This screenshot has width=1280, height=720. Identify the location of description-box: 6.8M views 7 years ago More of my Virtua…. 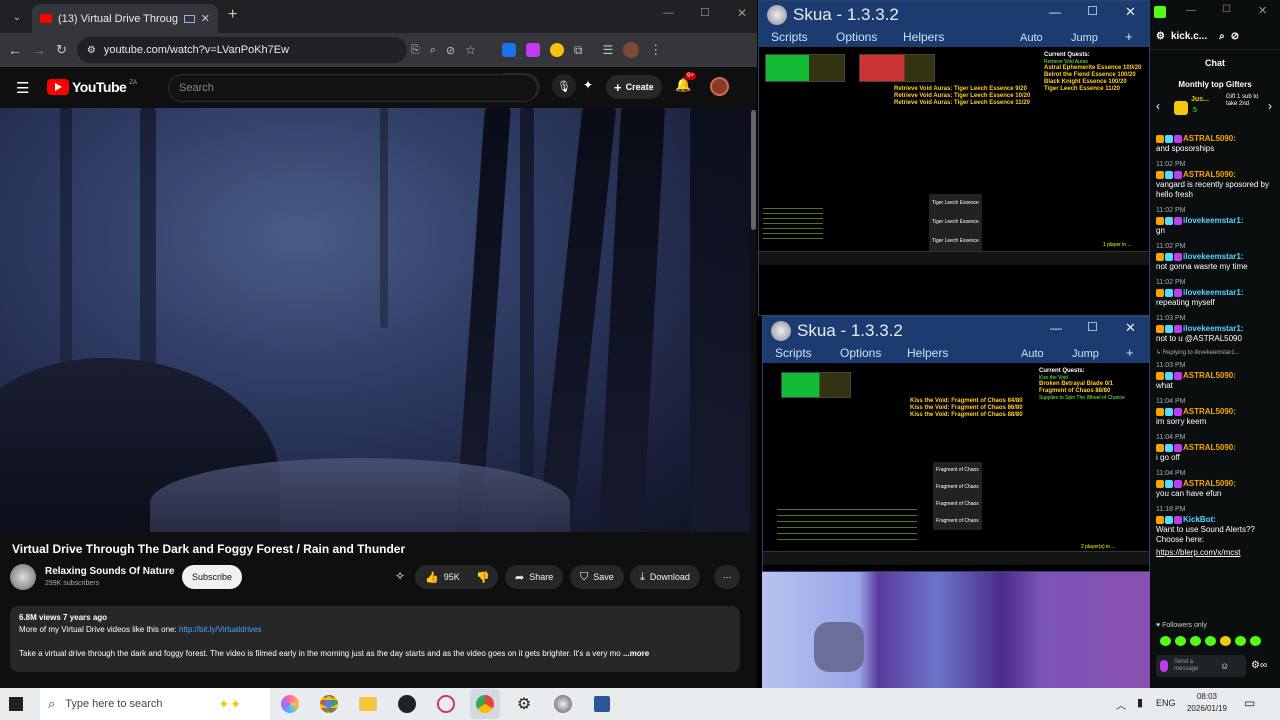
(375, 639).